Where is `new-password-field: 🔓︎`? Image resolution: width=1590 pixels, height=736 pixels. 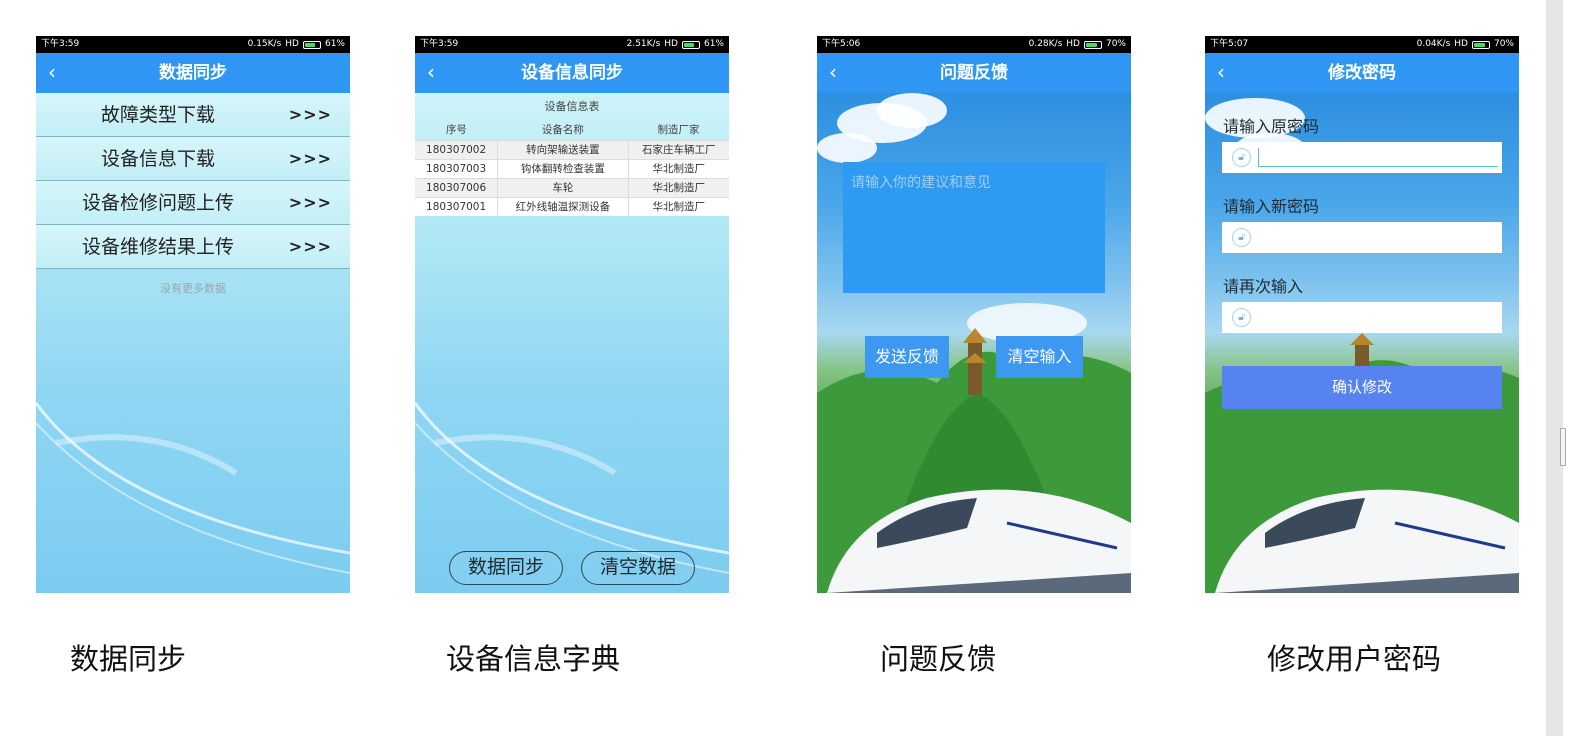
new-password-field: 🔓︎ is located at coordinates (1362, 237).